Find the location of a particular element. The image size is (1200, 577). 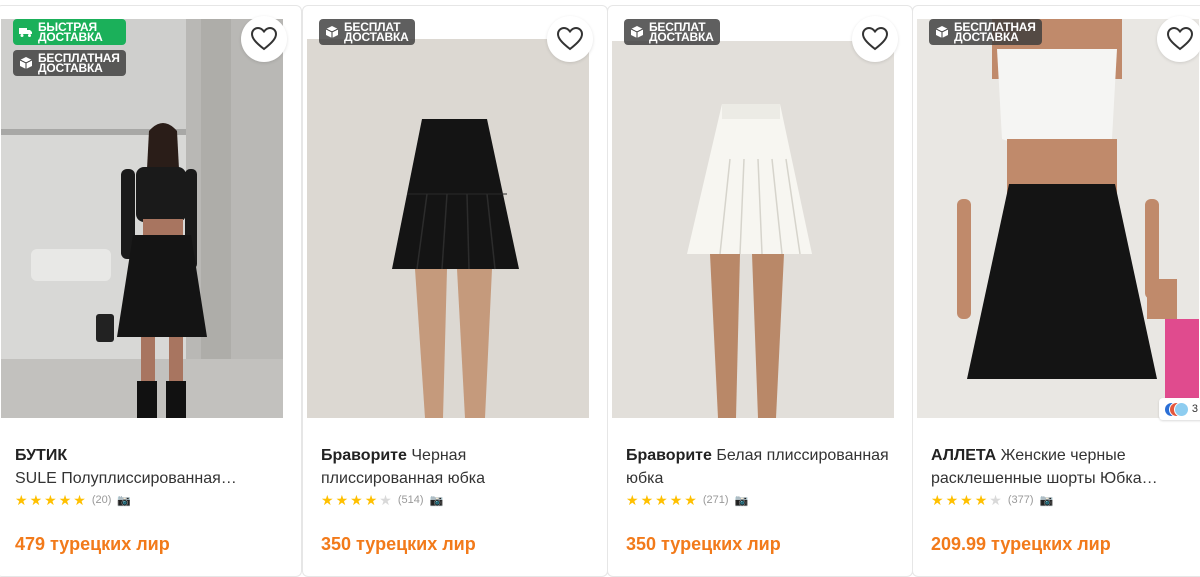

color-swatches-icon is located at coordinates (1176, 409).